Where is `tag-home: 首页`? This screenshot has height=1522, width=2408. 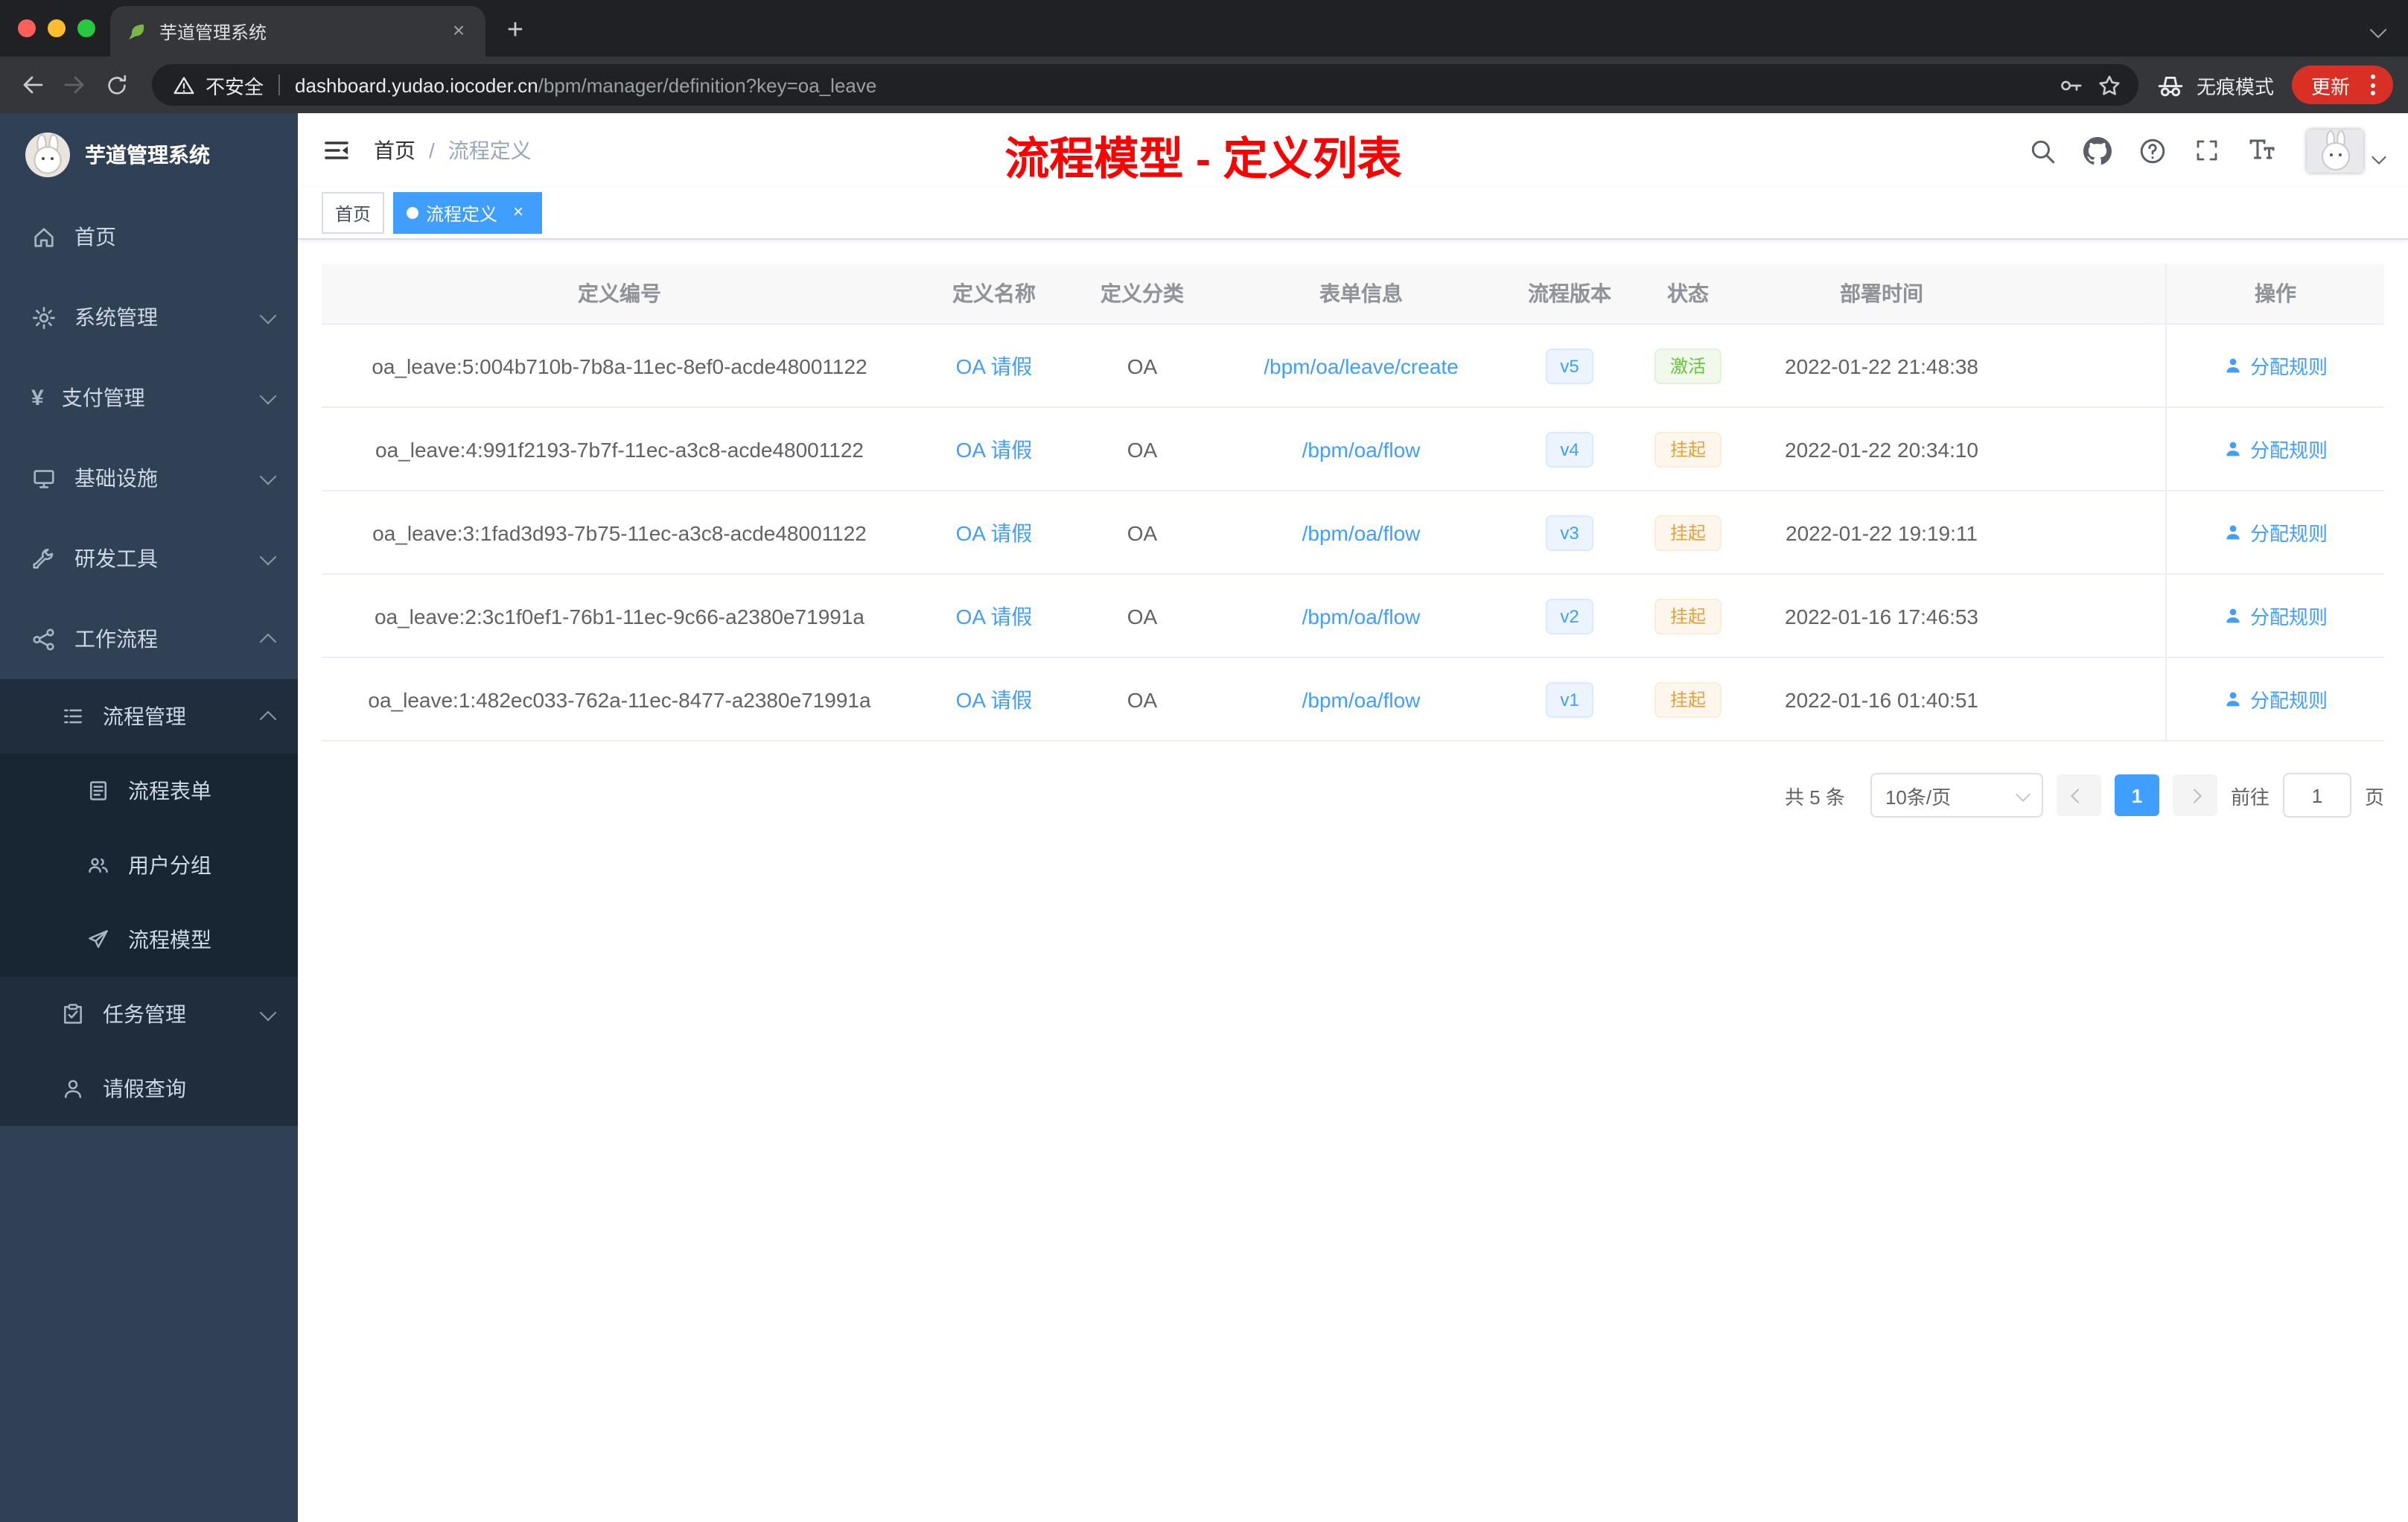
tag-home: 首页 is located at coordinates (353, 213).